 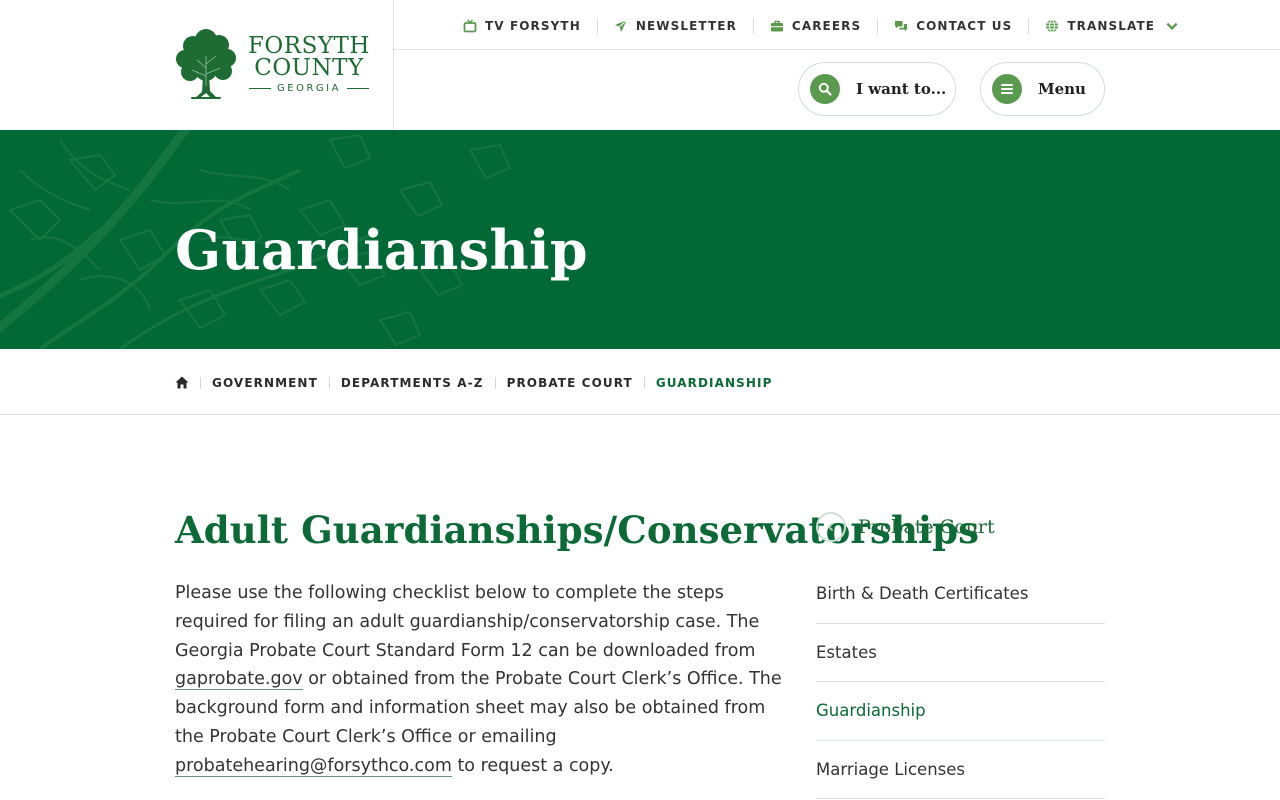 What do you see at coordinates (960, 594) in the screenshot?
I see `sidebar-item-birth-death-certificates: Birth & Death Certificates` at bounding box center [960, 594].